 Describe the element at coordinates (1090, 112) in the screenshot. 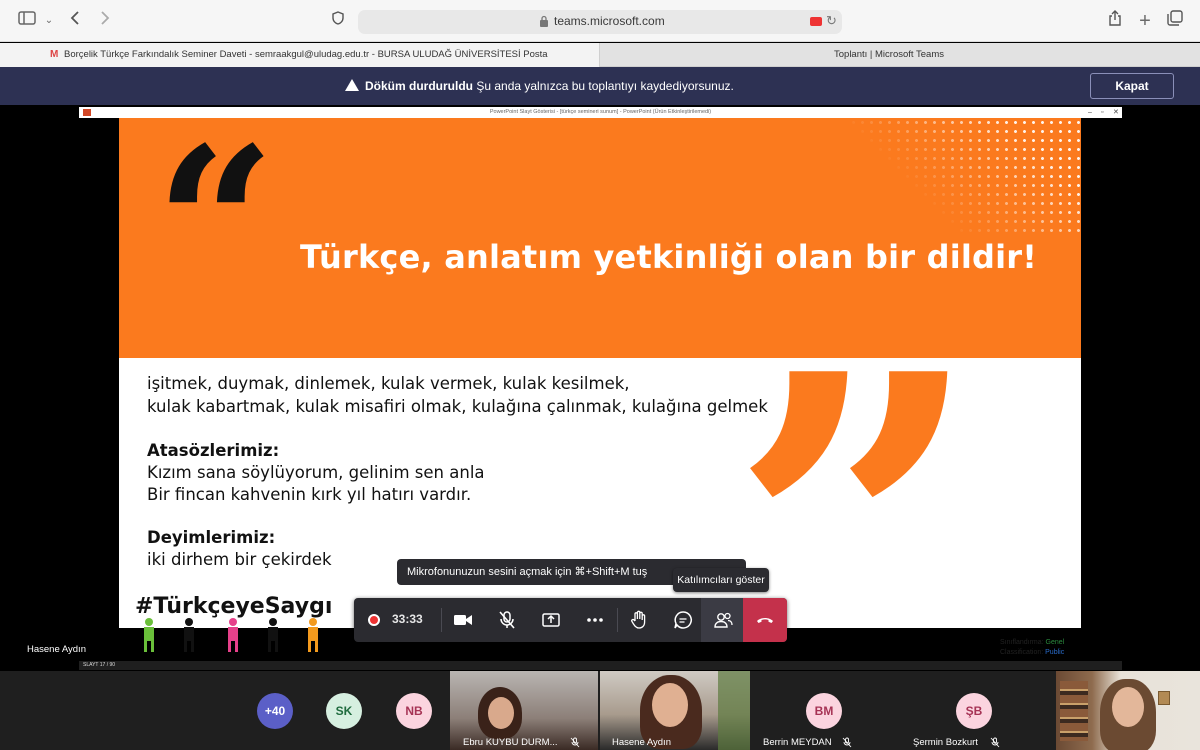

I see `minimize-icon: –` at that location.